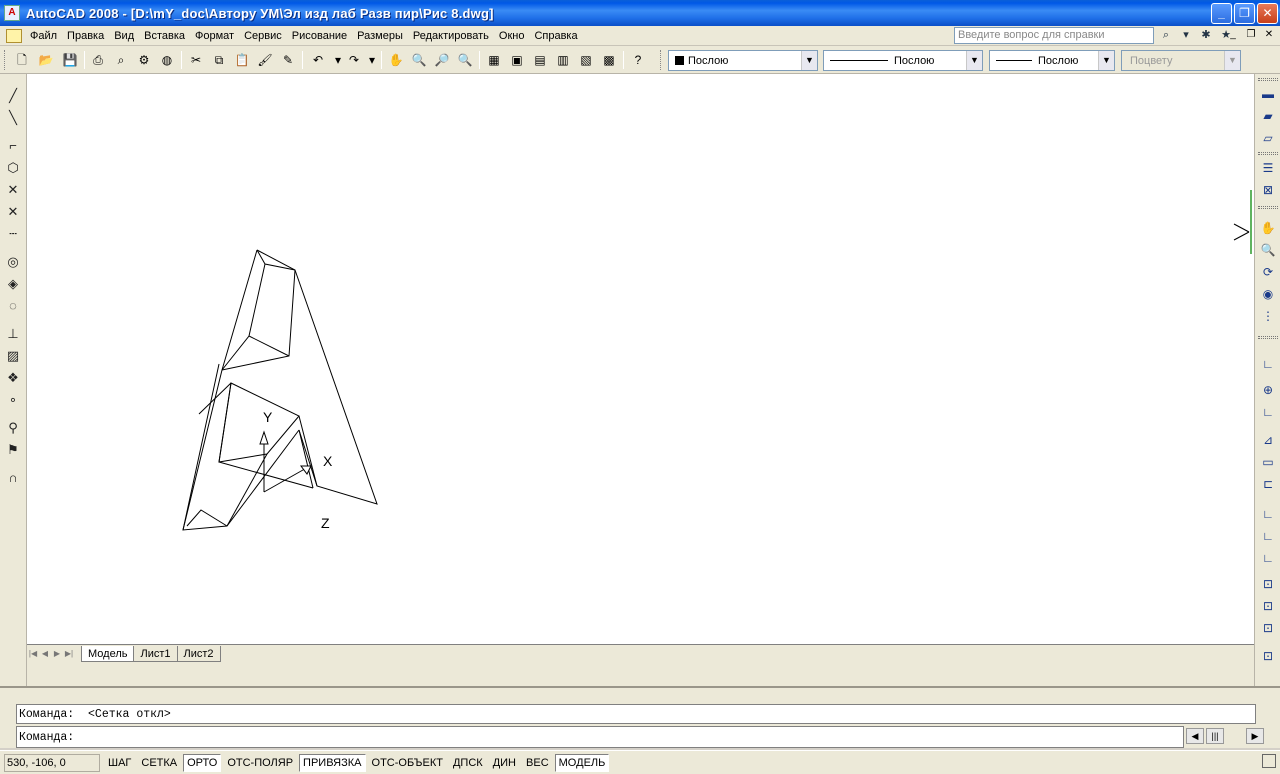  I want to click on plot-preview-icon: ⌕, so click(121, 60).